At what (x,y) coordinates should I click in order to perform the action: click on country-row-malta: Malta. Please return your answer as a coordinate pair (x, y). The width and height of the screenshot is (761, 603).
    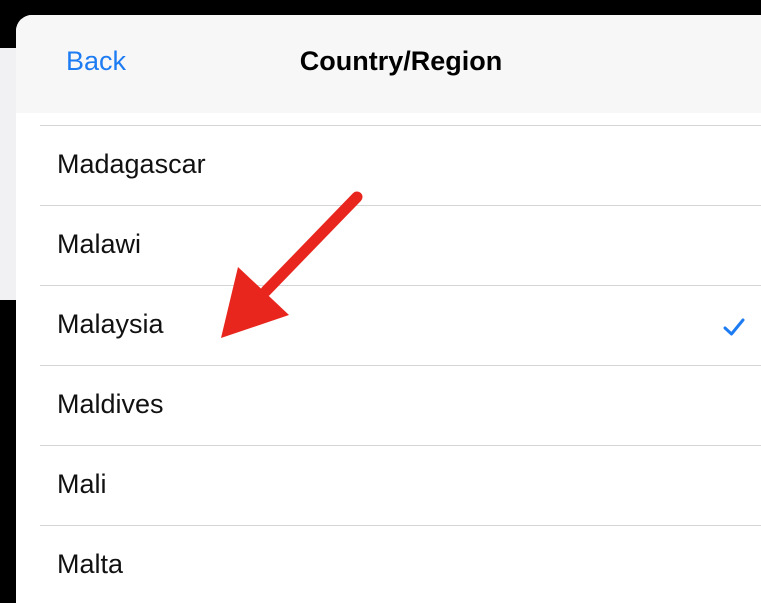
    Looking at the image, I should click on (388, 564).